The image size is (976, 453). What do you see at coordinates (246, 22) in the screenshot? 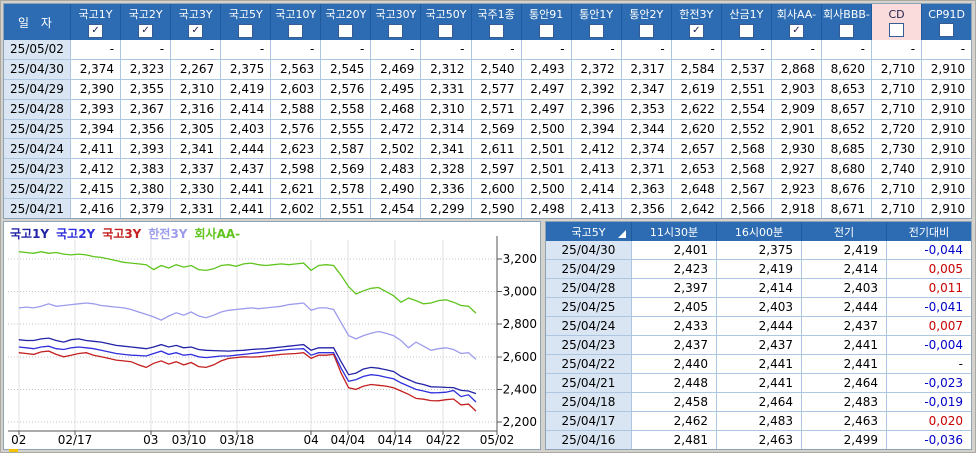
I see `column-header: 국고5Y` at bounding box center [246, 22].